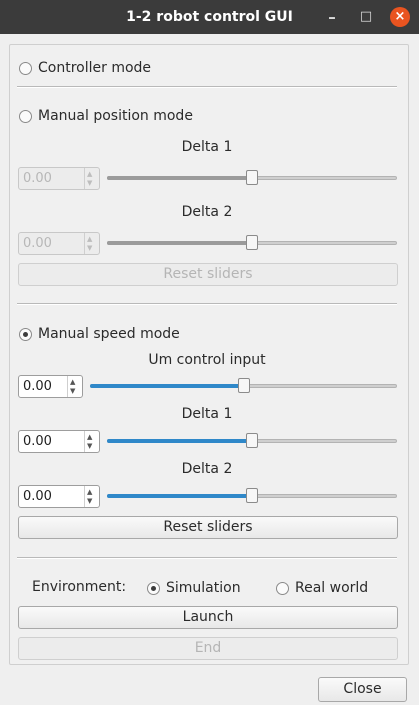 This screenshot has width=419, height=705. Describe the element at coordinates (208, 527) in the screenshot. I see `speed-reset-sliders-button: Reset sliders` at that location.